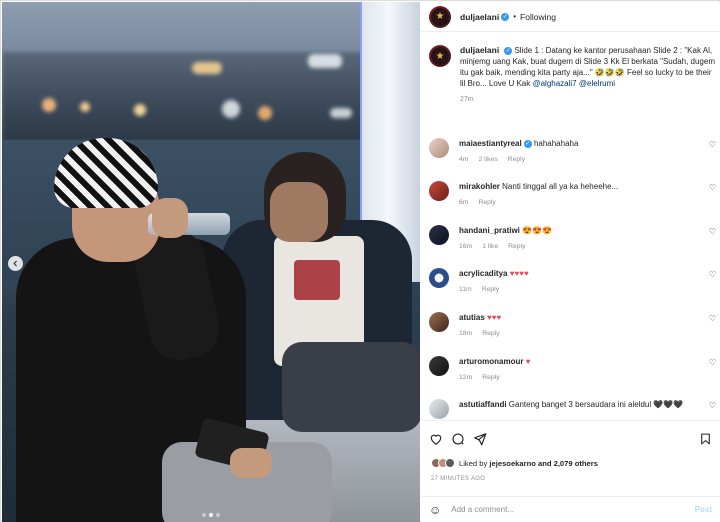  Describe the element at coordinates (466, 377) in the screenshot. I see `comment-time: 12m` at that location.